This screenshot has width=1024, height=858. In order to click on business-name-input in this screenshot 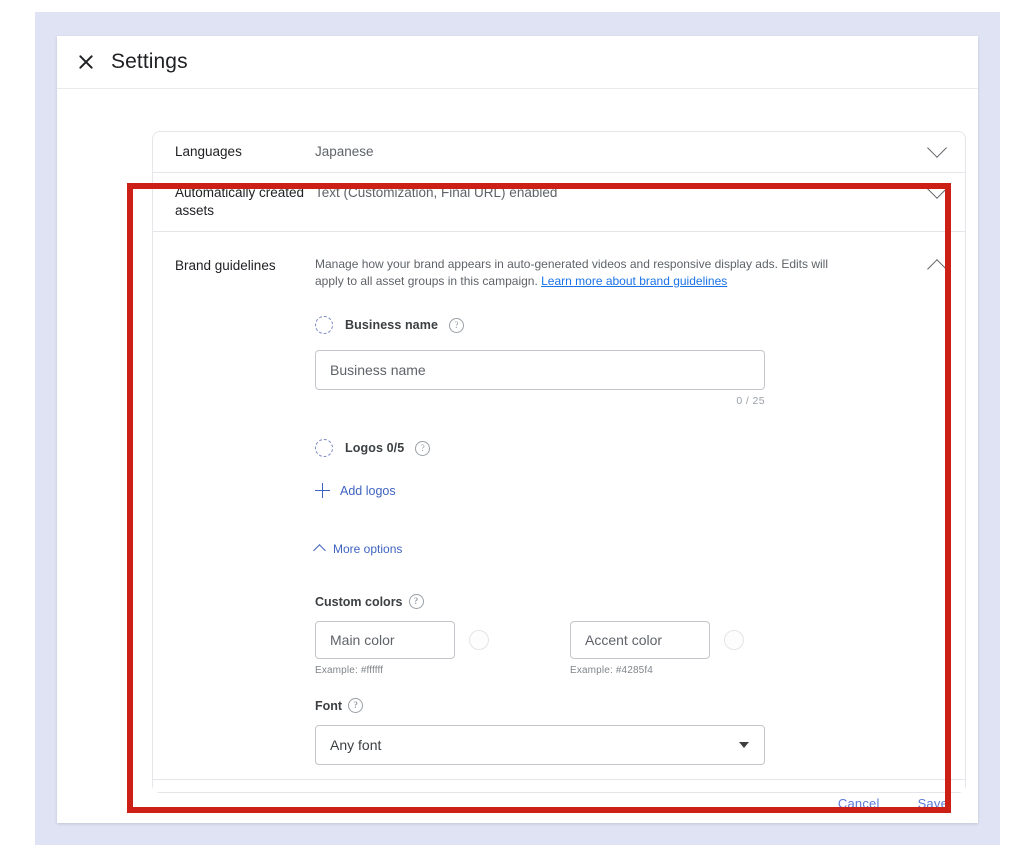, I will do `click(540, 370)`.